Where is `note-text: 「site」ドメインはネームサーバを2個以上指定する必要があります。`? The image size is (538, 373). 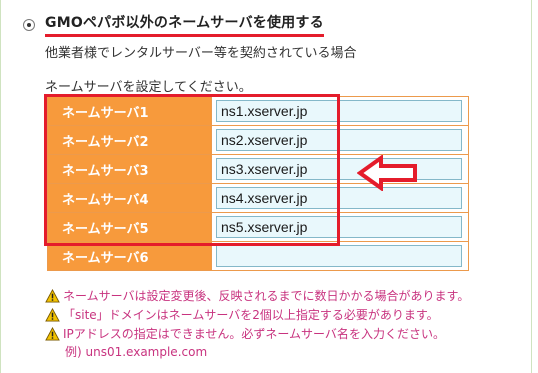
note-text: 「site」ドメインはネームサーバを2個以上指定する必要があります。 is located at coordinates (251, 315).